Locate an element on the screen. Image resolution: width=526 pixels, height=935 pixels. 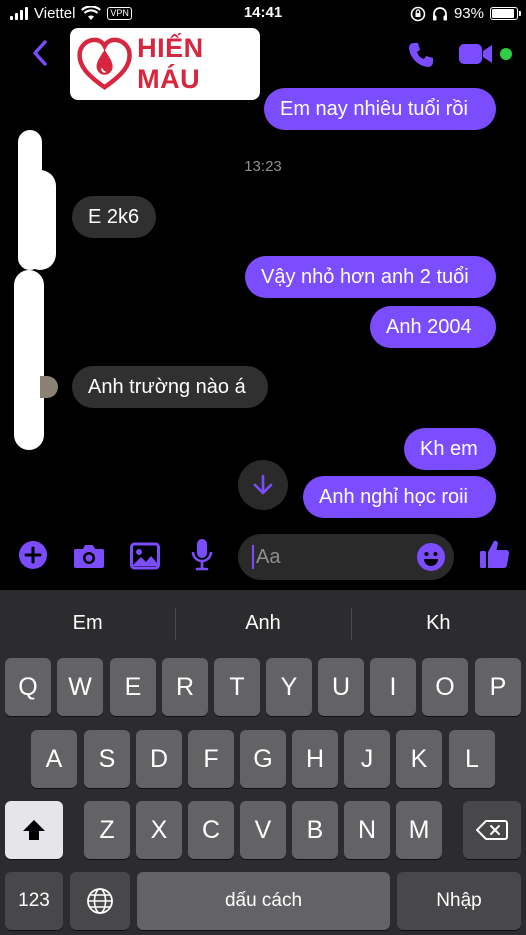
globe-icon is located at coordinates (100, 901).